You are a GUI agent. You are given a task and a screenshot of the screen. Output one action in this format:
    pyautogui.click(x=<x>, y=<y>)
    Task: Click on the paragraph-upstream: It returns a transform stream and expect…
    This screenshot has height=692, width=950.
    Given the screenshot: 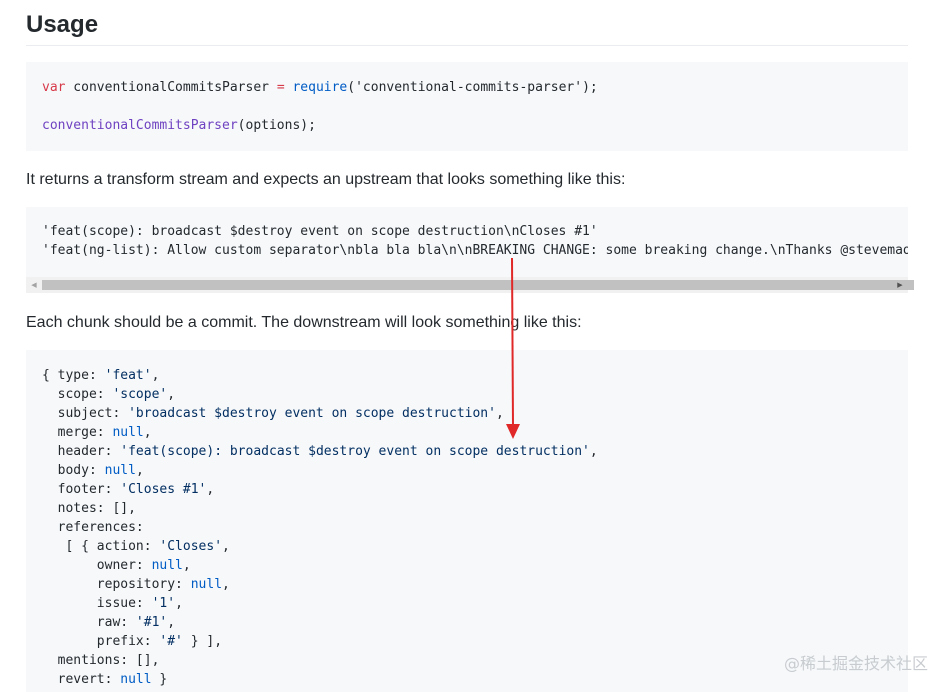 What is the action you would take?
    pyautogui.click(x=326, y=179)
    